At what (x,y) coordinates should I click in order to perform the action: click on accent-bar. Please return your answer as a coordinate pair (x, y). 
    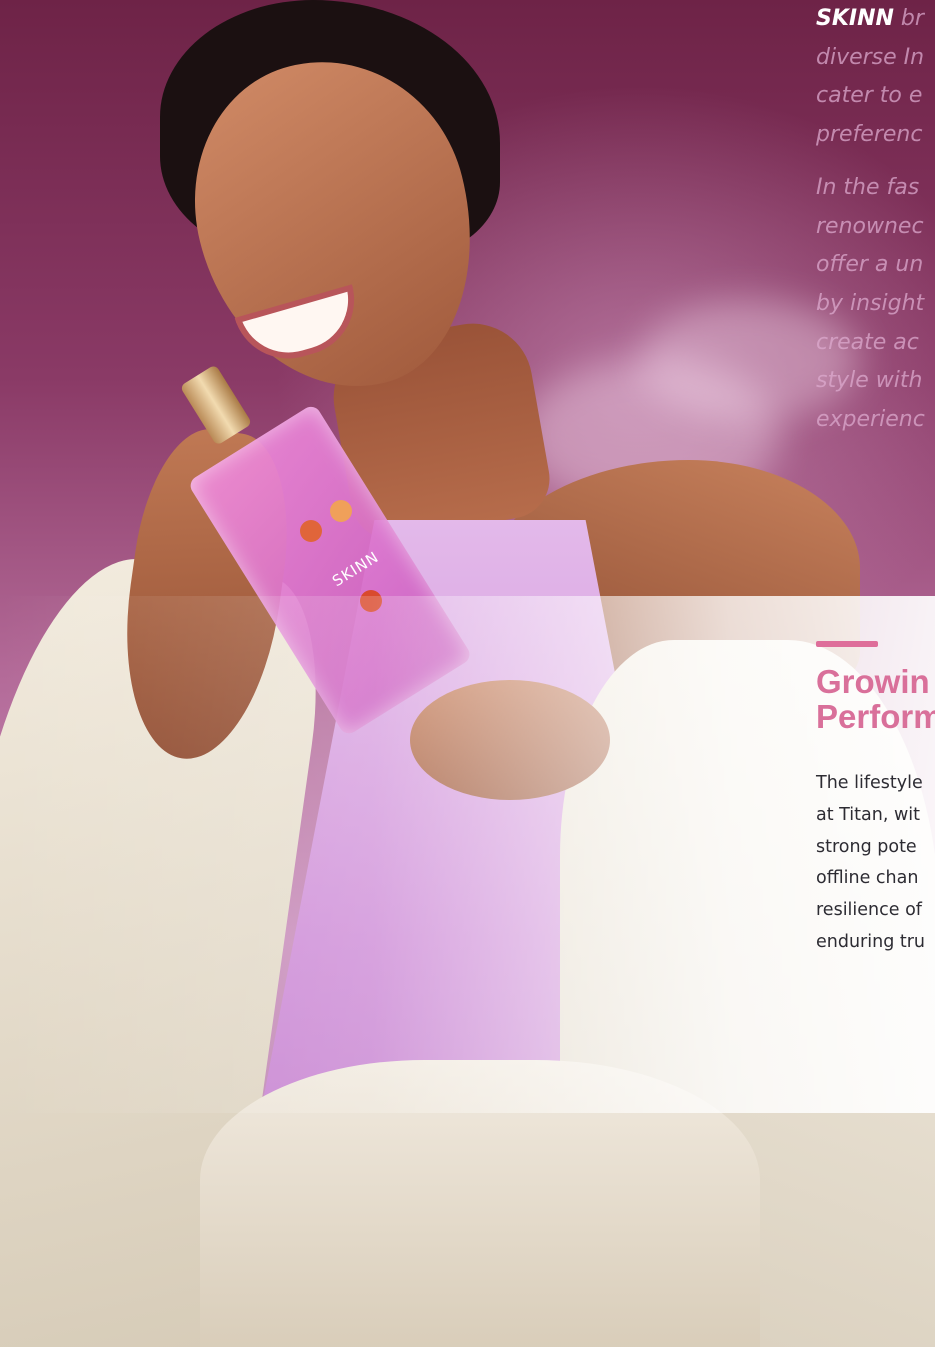
    Looking at the image, I should click on (847, 644).